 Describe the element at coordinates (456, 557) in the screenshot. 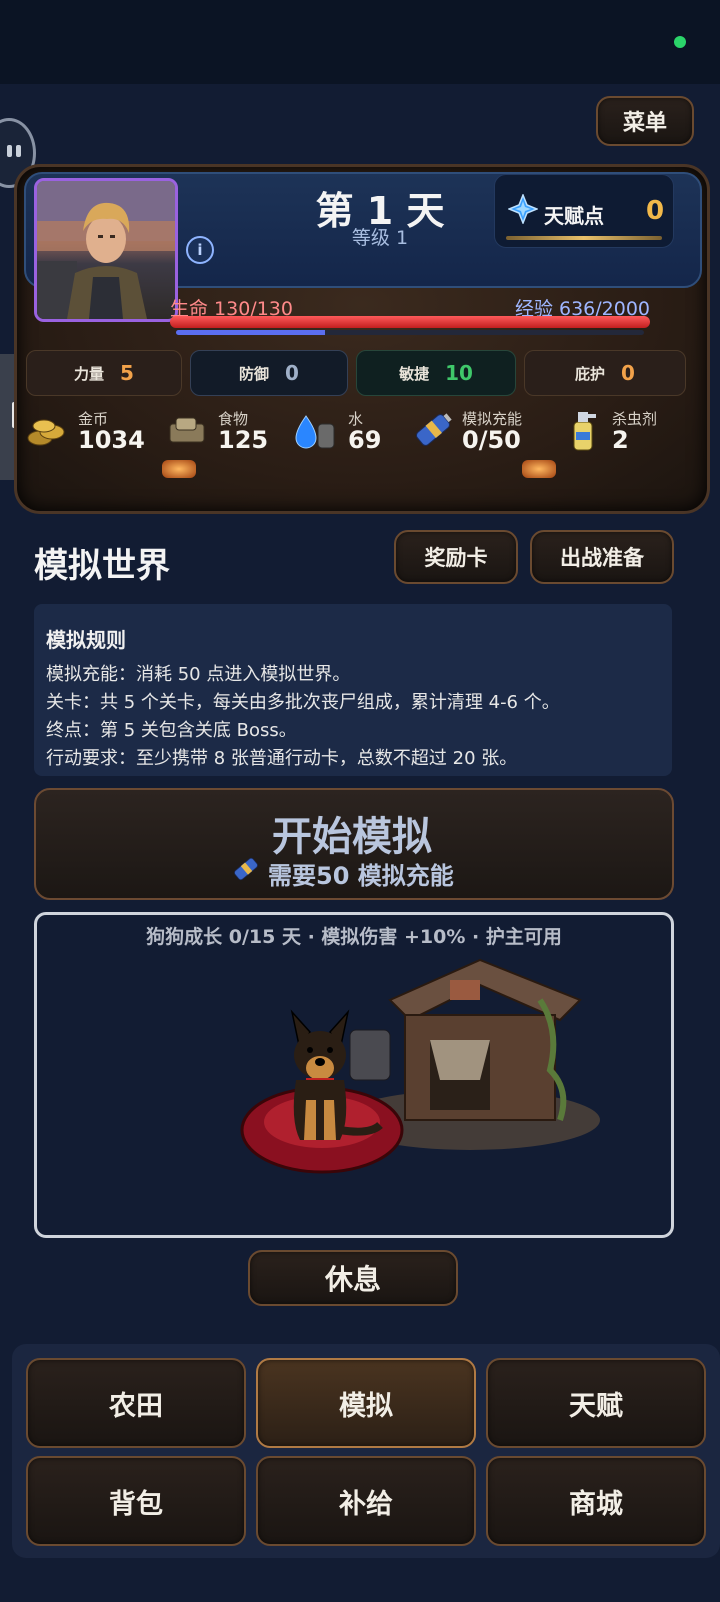

I see `reward-card-button: 奖励卡` at that location.